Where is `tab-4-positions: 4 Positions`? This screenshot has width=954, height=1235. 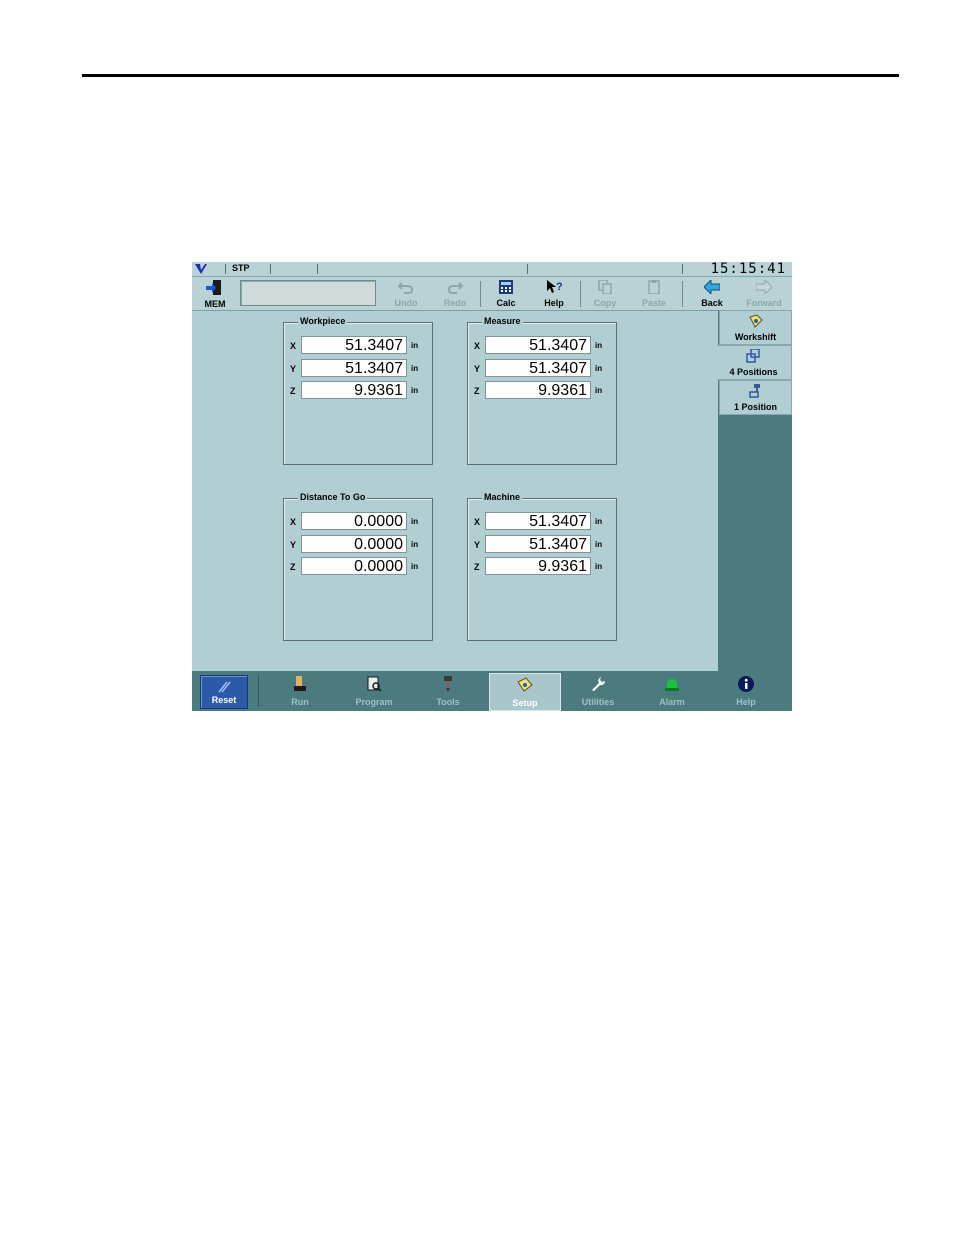 tab-4-positions: 4 Positions is located at coordinates (754, 362).